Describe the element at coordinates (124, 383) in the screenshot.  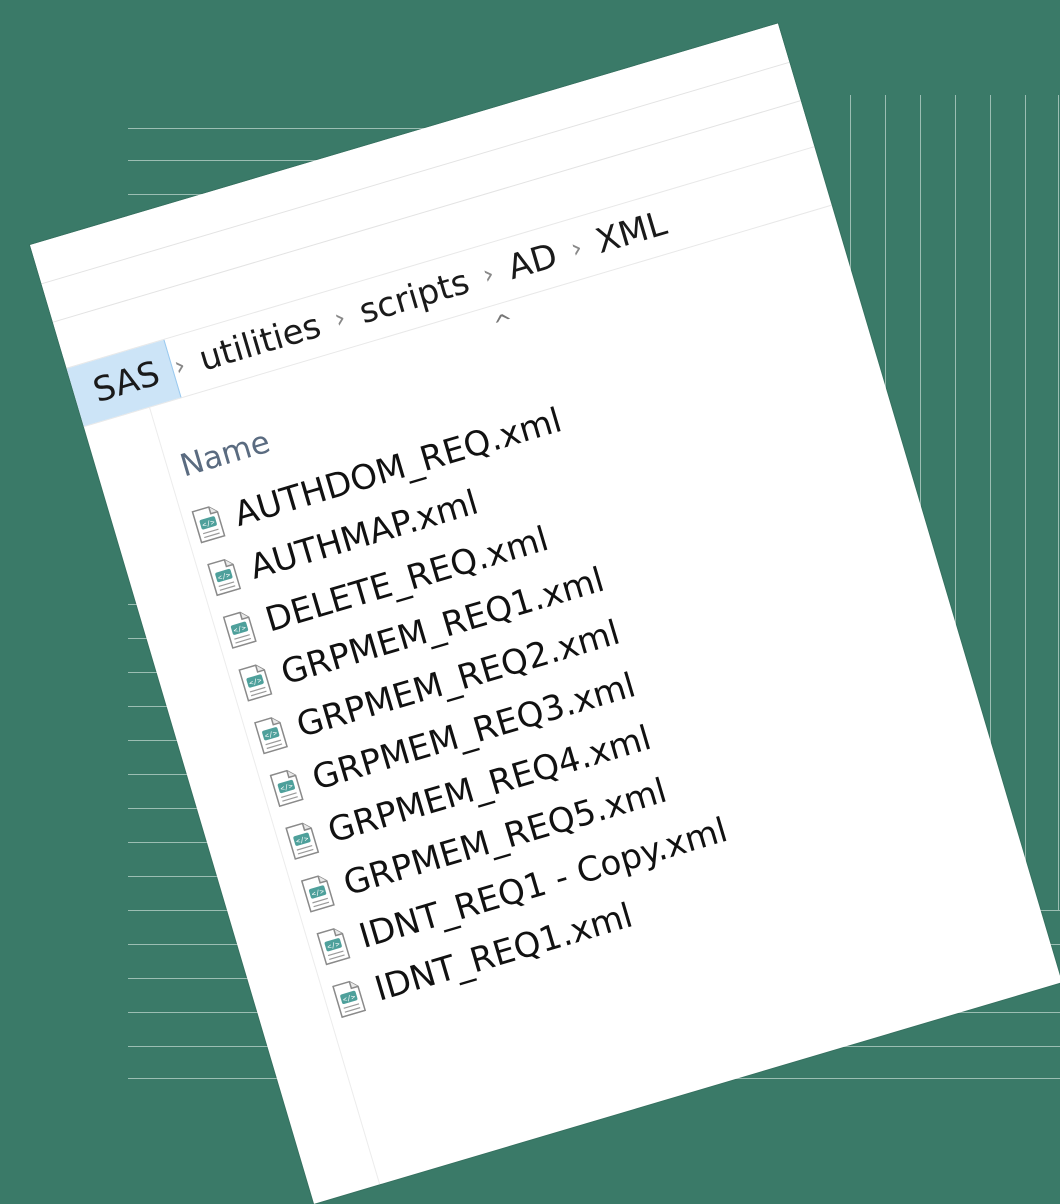
I see `breadcrumb-item-sas: SAS` at that location.